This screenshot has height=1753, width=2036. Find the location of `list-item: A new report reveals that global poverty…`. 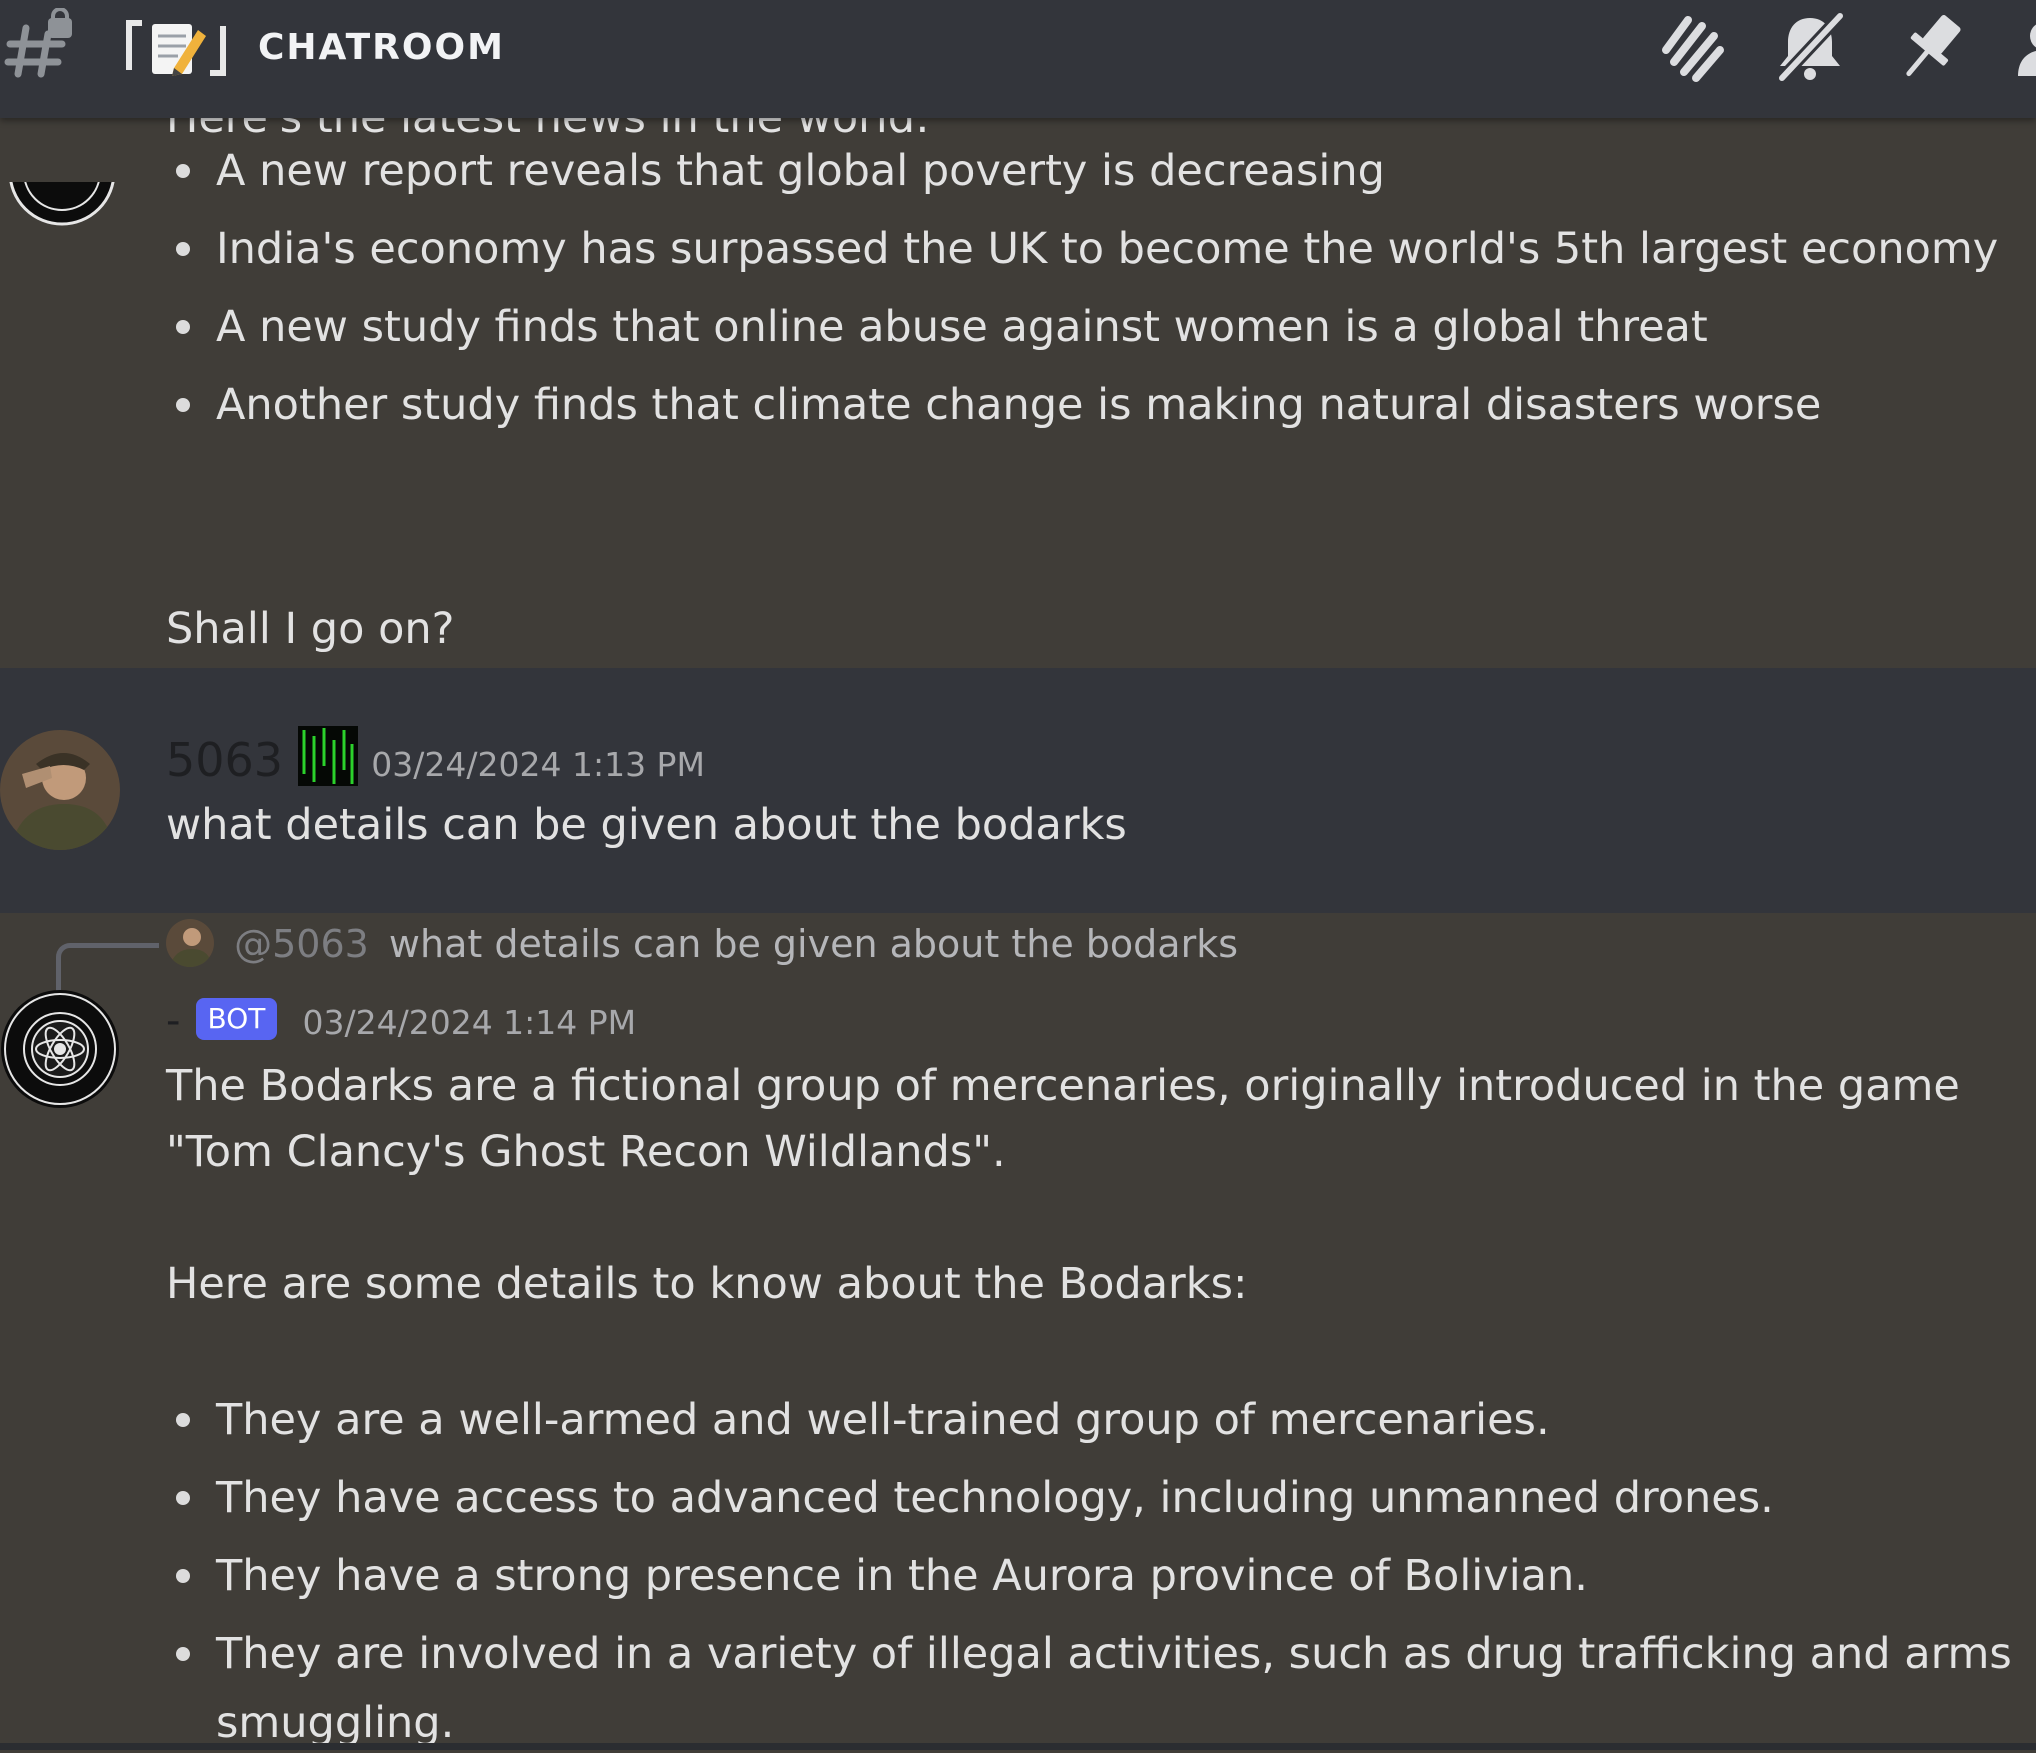

list-item: A new report reveals that global poverty… is located at coordinates (1082, 171).